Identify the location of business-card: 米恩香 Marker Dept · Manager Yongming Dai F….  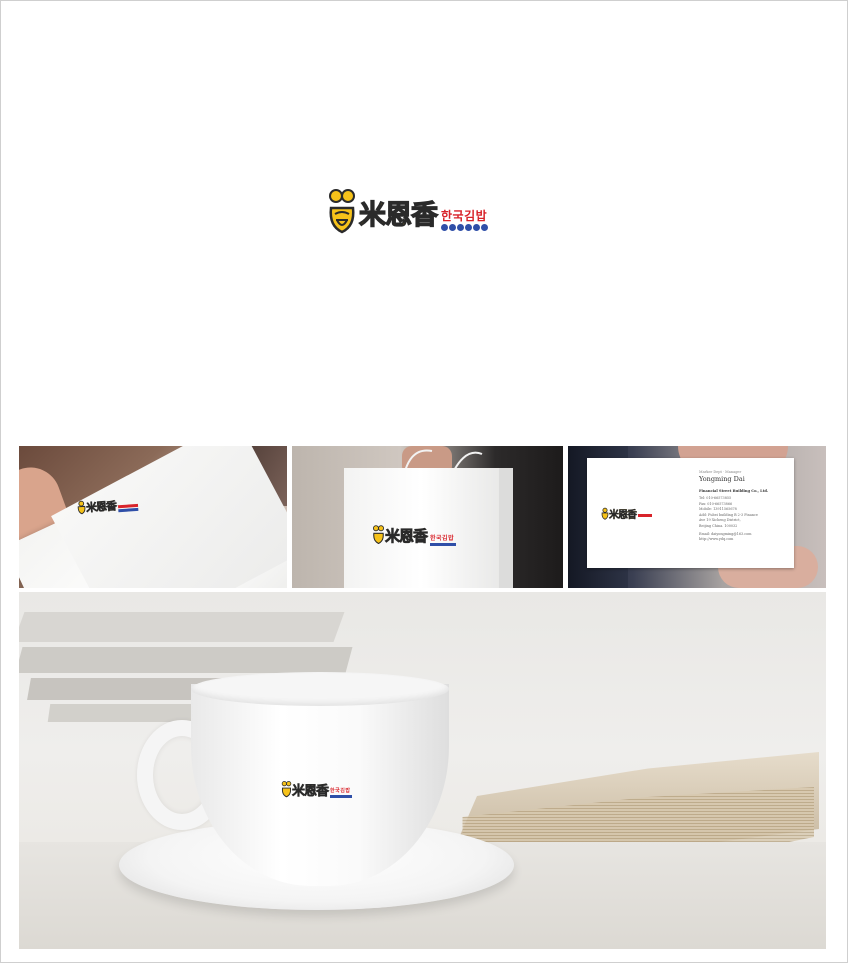
(690, 513).